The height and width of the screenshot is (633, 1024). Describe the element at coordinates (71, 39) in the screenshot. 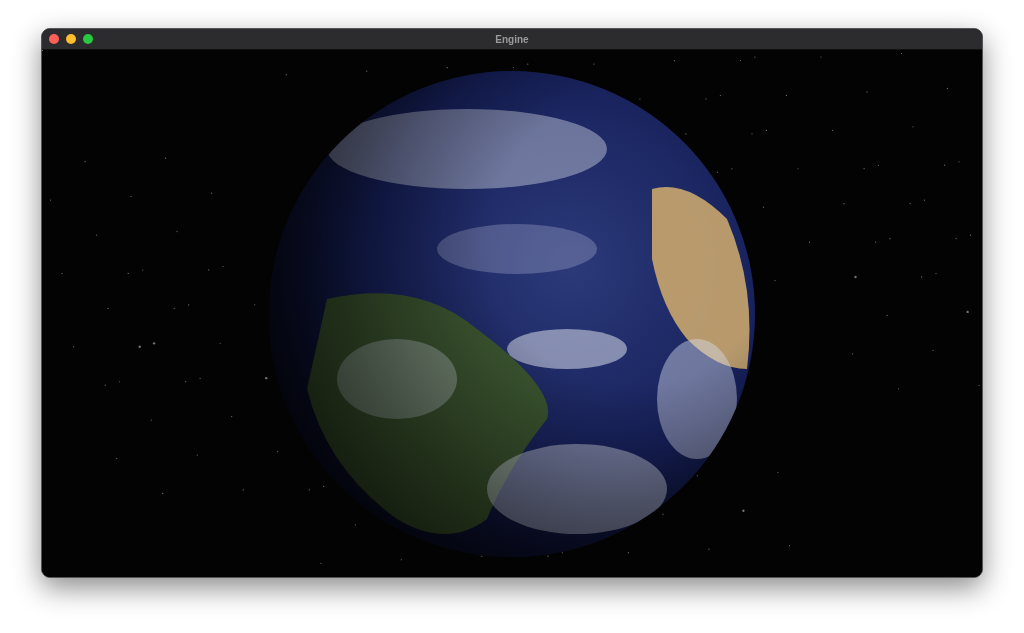

I see `minimize-button` at that location.